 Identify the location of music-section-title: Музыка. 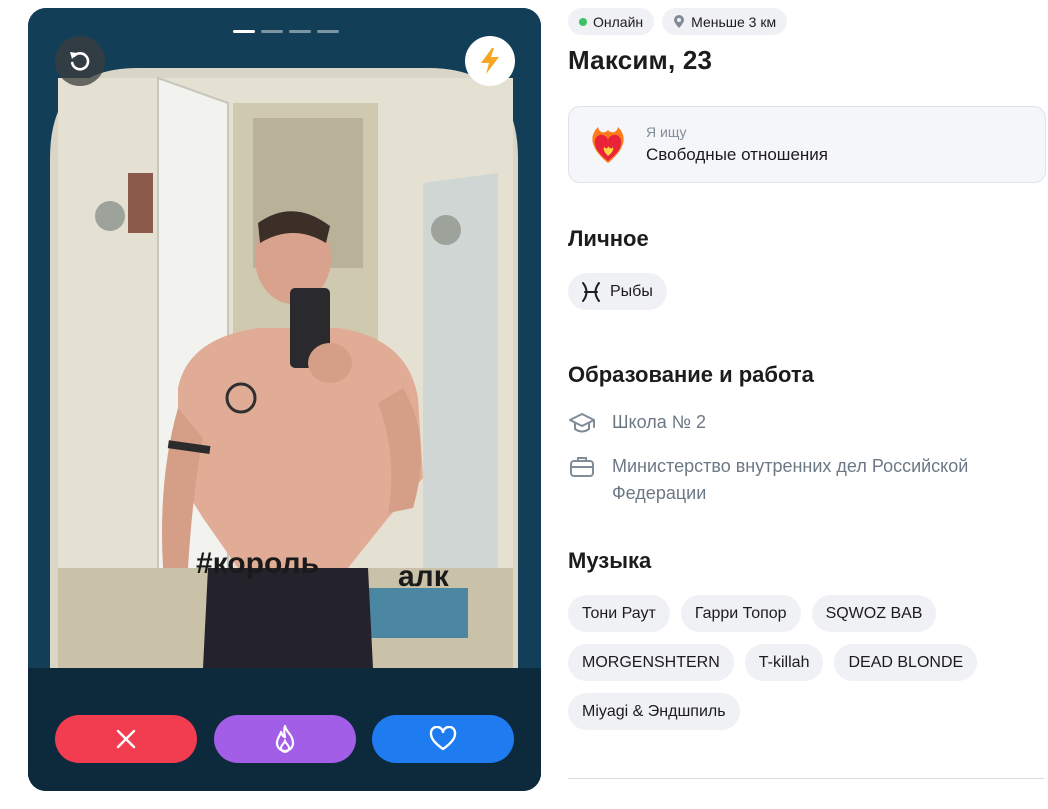
(610, 560).